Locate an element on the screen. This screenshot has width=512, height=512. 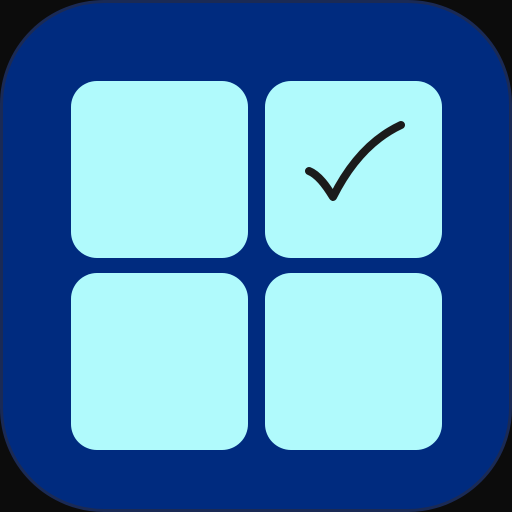
grid-tile-top-right is located at coordinates (353, 169).